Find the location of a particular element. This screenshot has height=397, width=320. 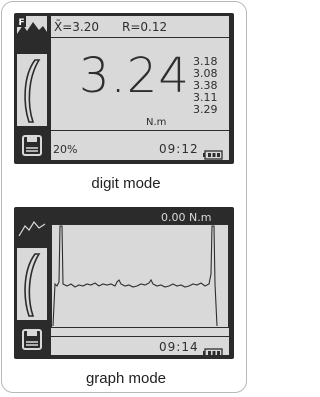

mountain-icon: F is located at coordinates (32, 33).